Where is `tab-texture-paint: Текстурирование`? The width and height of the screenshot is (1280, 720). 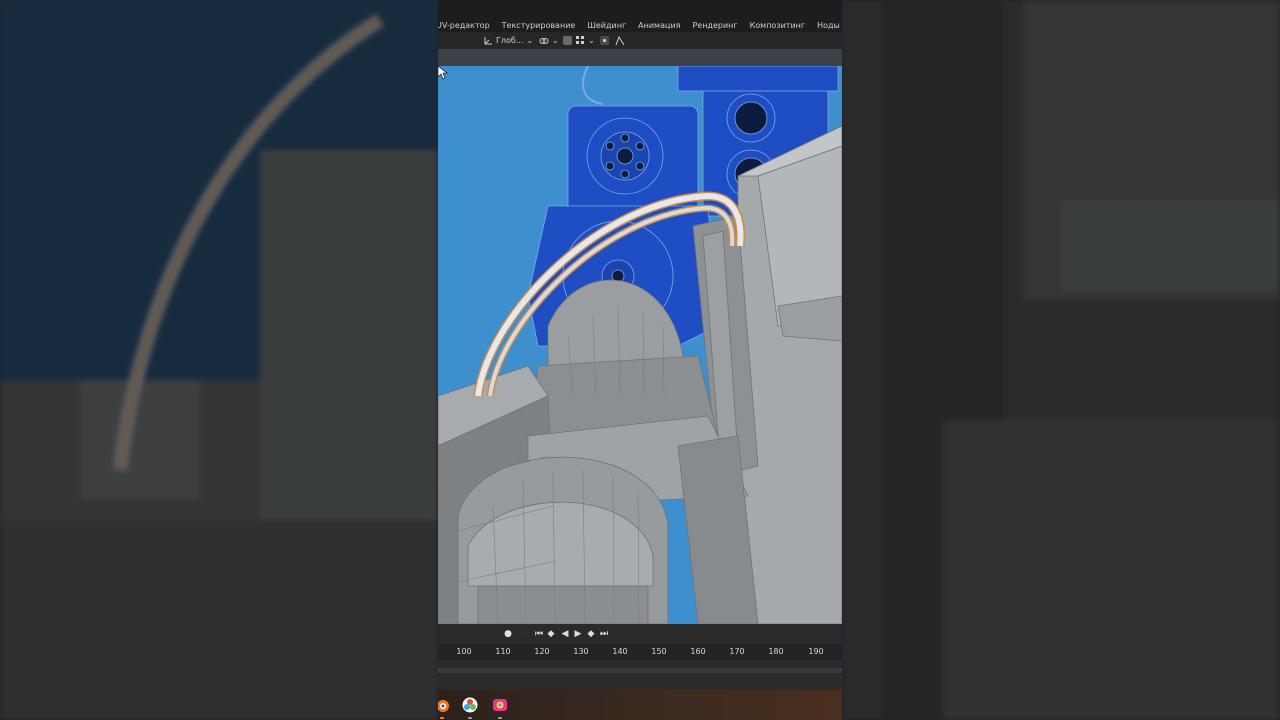
tab-texture-paint: Текстурирование is located at coordinates (539, 25).